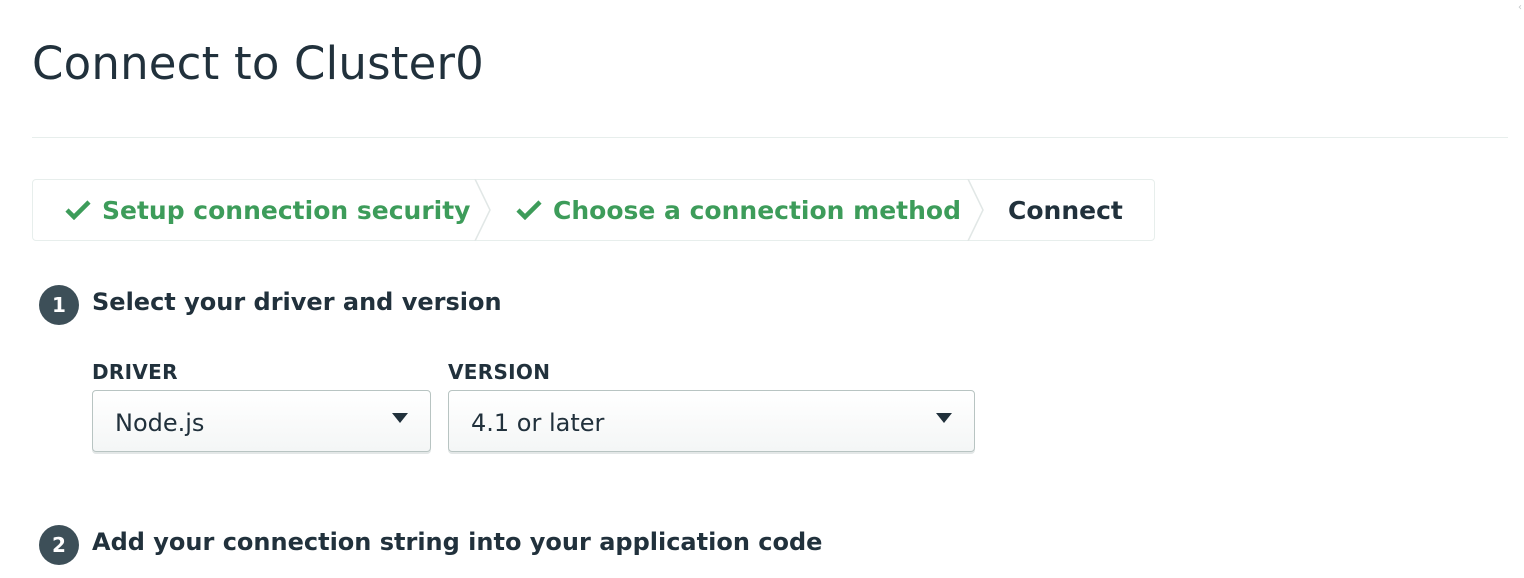  Describe the element at coordinates (711, 421) in the screenshot. I see `version-select: 4.1 or later` at that location.